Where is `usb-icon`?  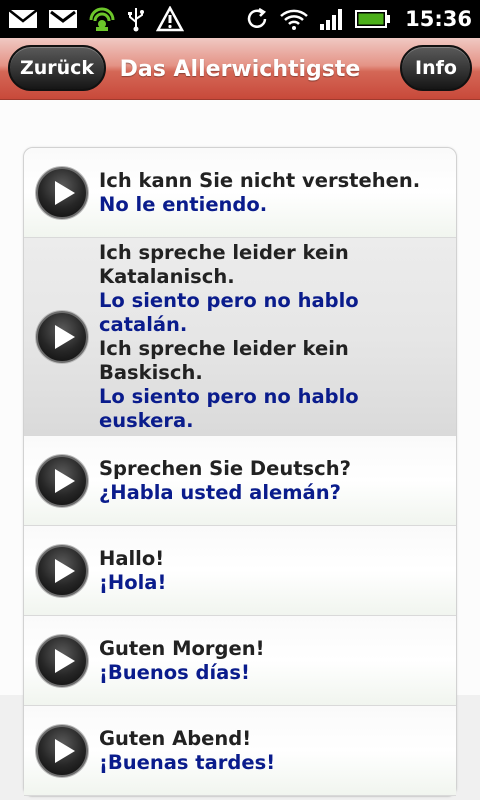
usb-icon is located at coordinates (136, 19).